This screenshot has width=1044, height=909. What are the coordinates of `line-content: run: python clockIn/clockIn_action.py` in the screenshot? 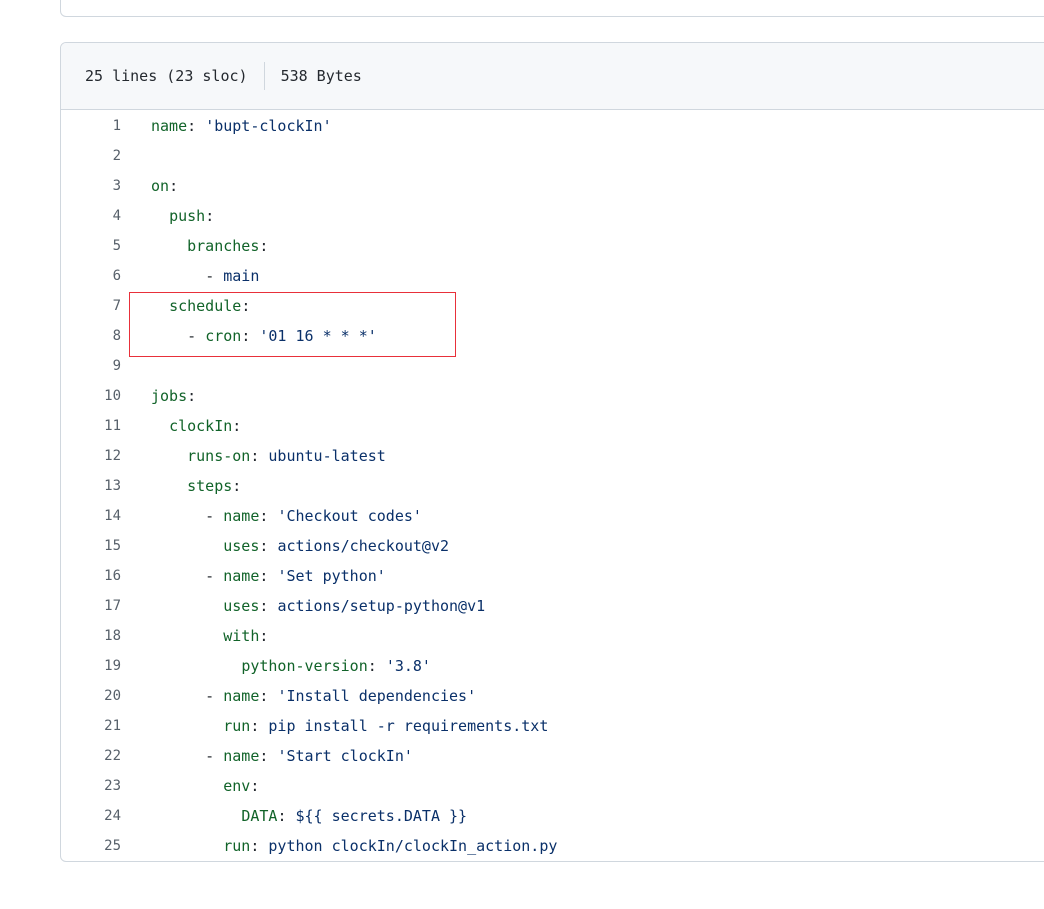 It's located at (354, 846).